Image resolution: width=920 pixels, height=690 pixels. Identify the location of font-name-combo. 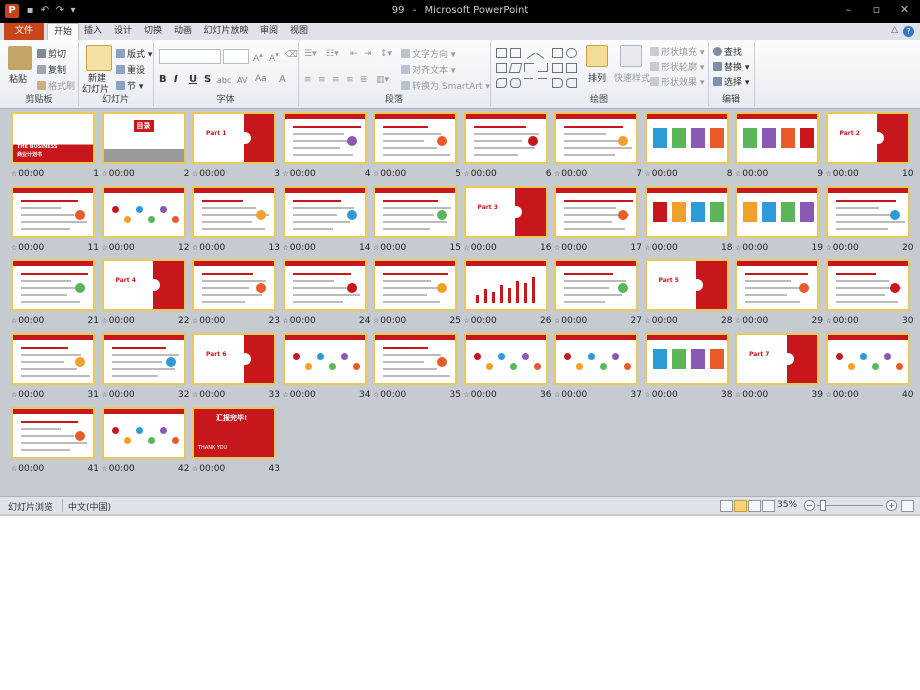
(190, 56).